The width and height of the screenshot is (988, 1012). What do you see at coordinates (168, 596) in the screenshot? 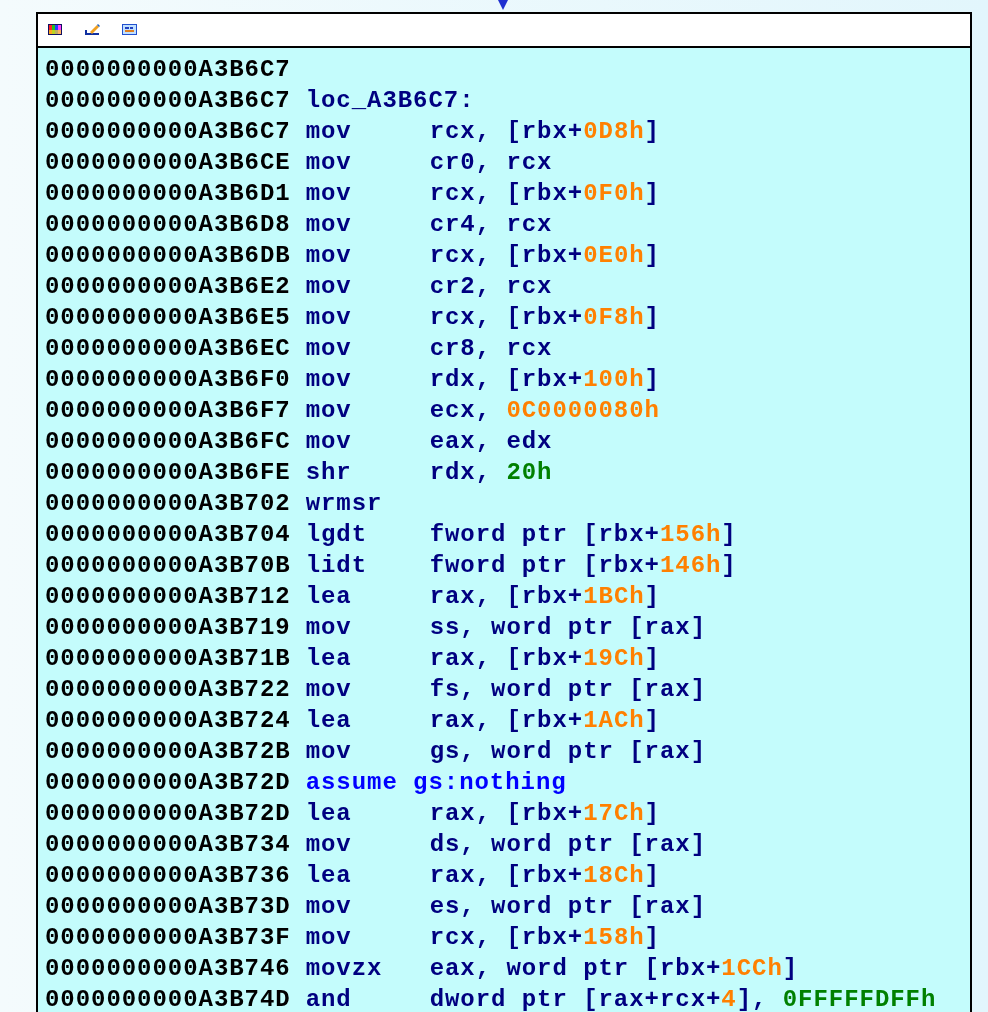
I see `line-address: 0000000000A3B712` at bounding box center [168, 596].